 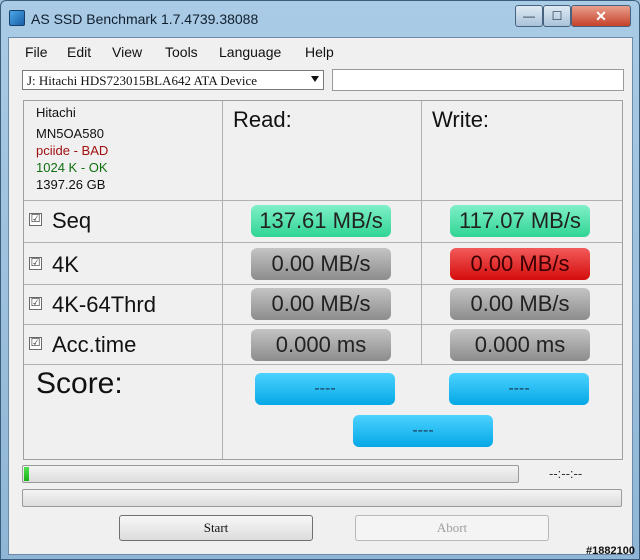 I want to click on window-title: AS SSD Benchmark 1.7.4739.38088, so click(x=145, y=19).